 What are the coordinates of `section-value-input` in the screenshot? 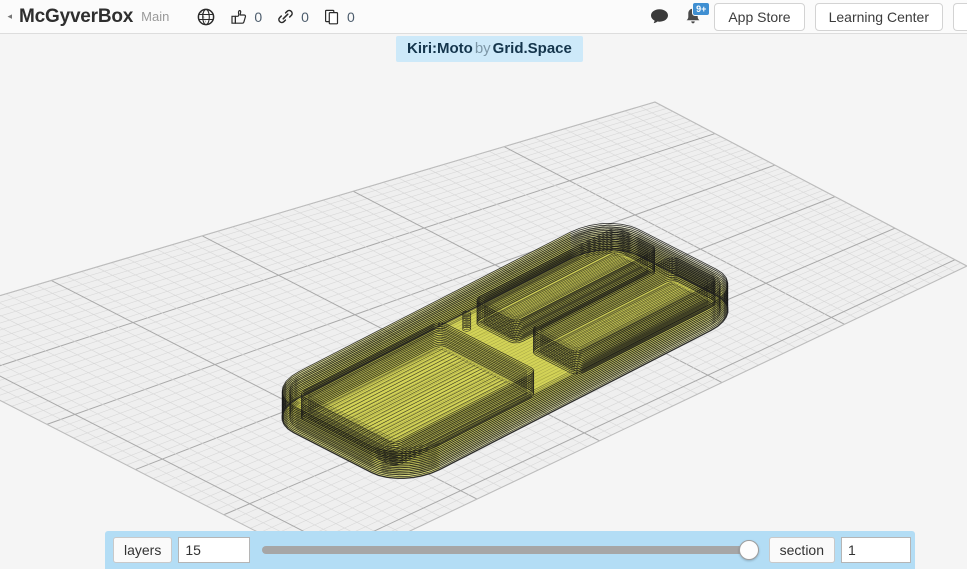 It's located at (876, 550).